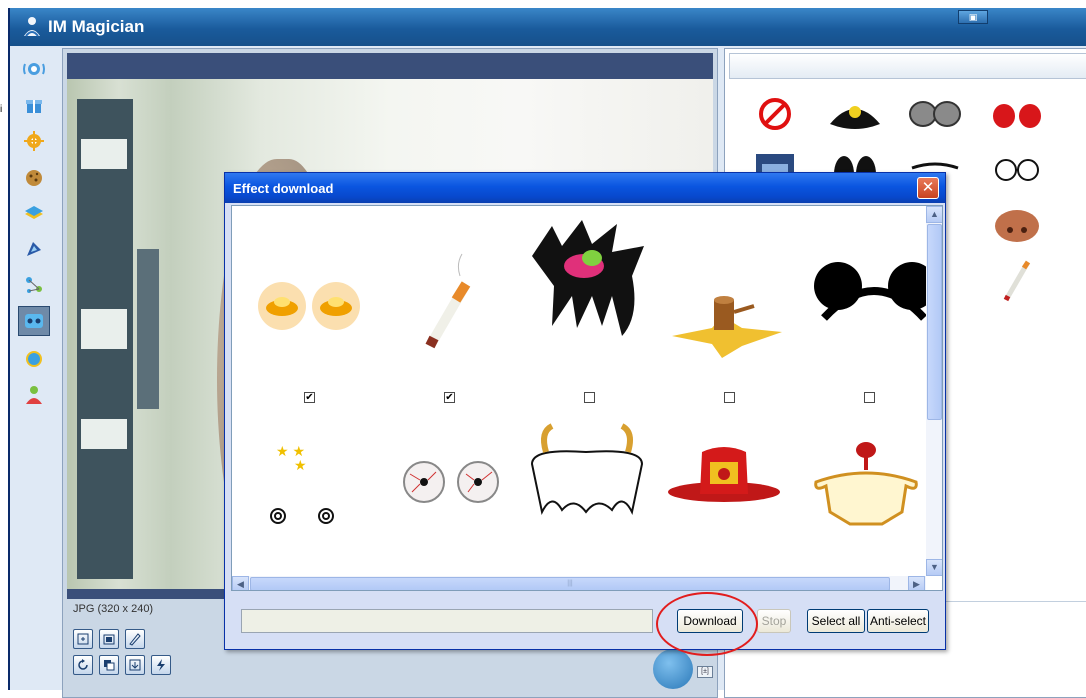  Describe the element at coordinates (855, 117) in the screenshot. I see `pirate-hat-icon` at that location.